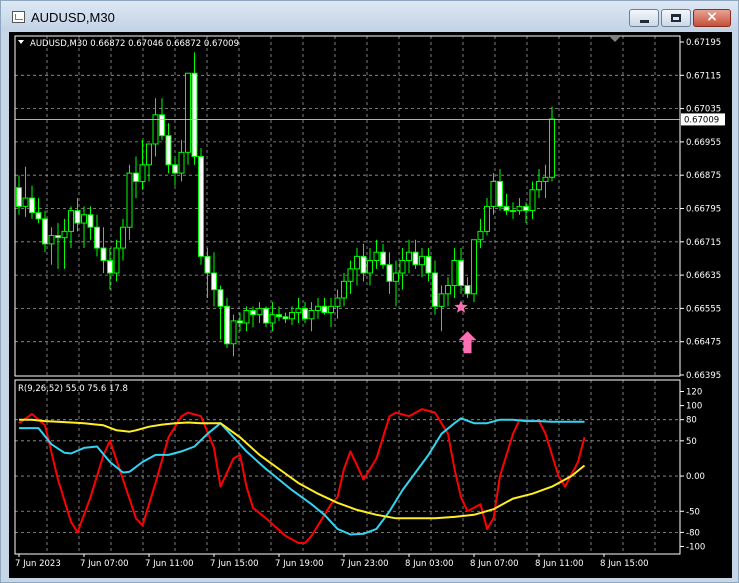 The height and width of the screenshot is (583, 739). I want to click on indicator-tick-label: 0.00, so click(695, 477).